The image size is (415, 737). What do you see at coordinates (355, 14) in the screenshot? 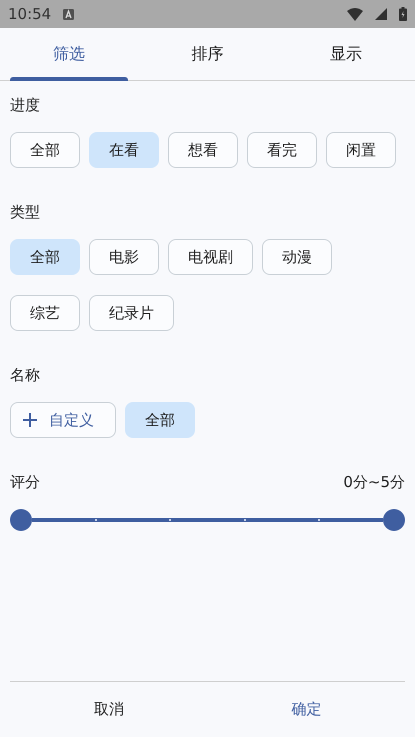
I see `wifi-icon` at bounding box center [355, 14].